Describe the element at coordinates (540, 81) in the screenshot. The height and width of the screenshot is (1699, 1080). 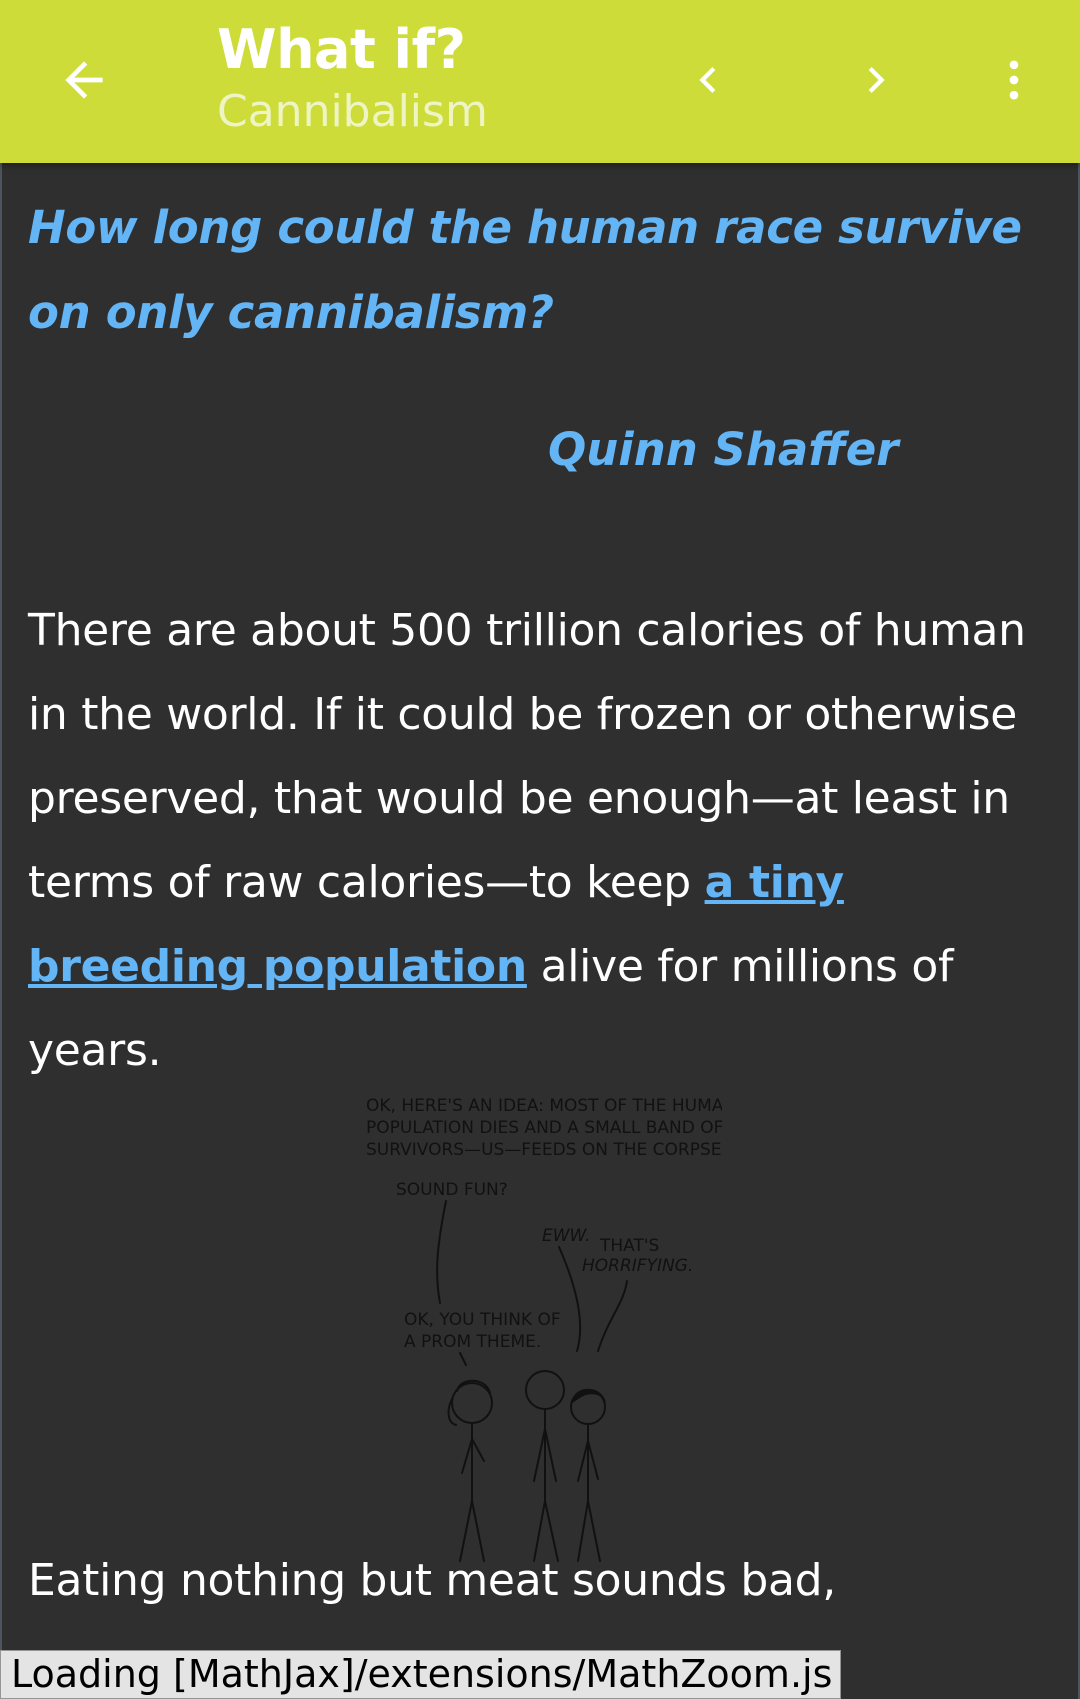
I see `app-bar: What if? Cannibalism` at that location.